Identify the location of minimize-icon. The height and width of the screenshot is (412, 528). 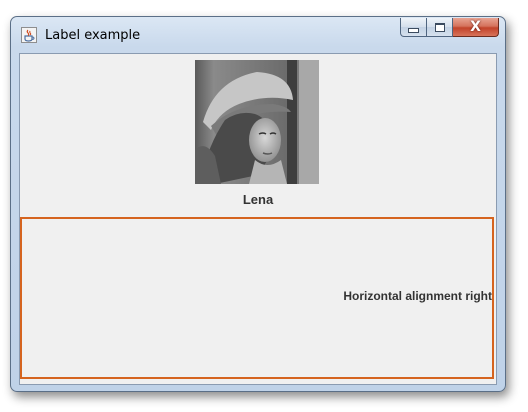
(413, 30).